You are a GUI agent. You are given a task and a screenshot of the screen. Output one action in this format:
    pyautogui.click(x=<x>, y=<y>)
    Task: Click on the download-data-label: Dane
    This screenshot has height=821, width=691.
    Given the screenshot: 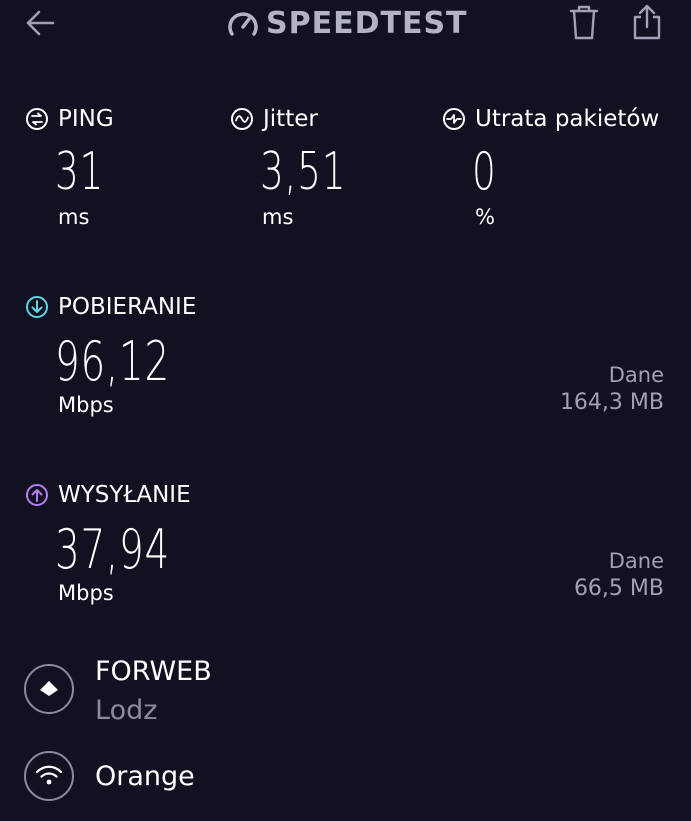 What is the action you would take?
    pyautogui.click(x=636, y=375)
    